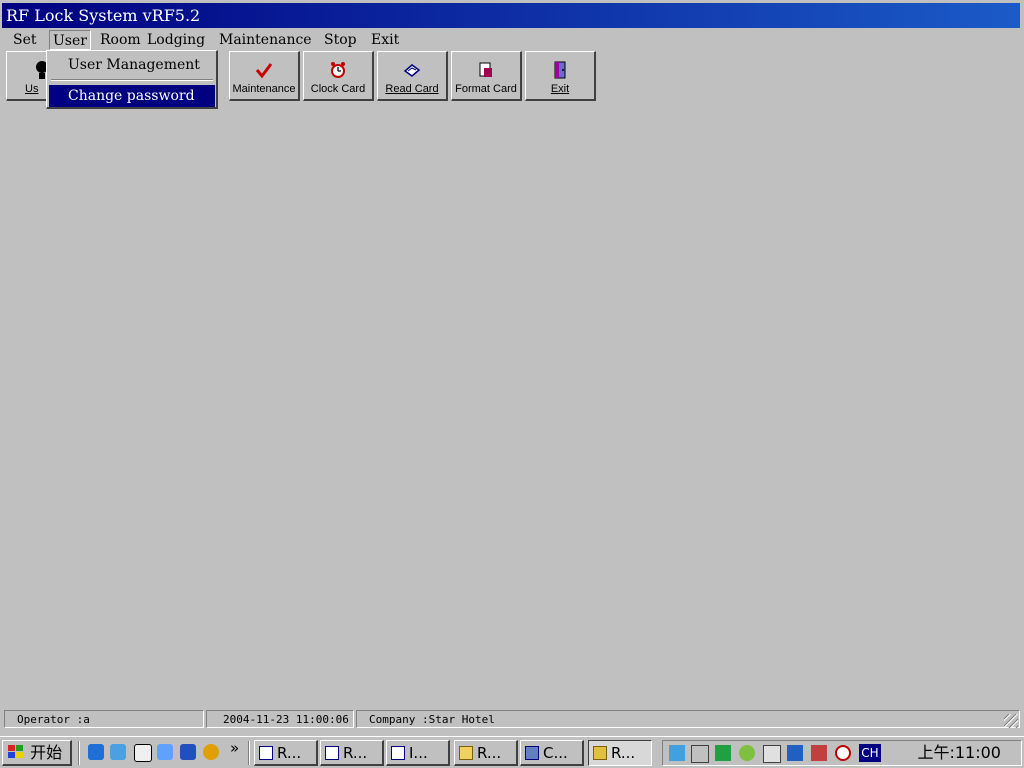 The height and width of the screenshot is (768, 1024). What do you see at coordinates (560, 89) in the screenshot?
I see `exit-button-label: Exit` at bounding box center [560, 89].